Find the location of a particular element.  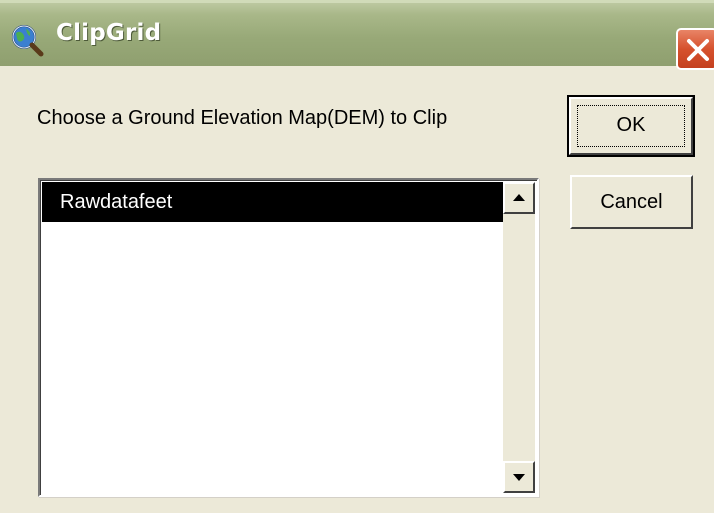

scroll-down-button is located at coordinates (519, 477).